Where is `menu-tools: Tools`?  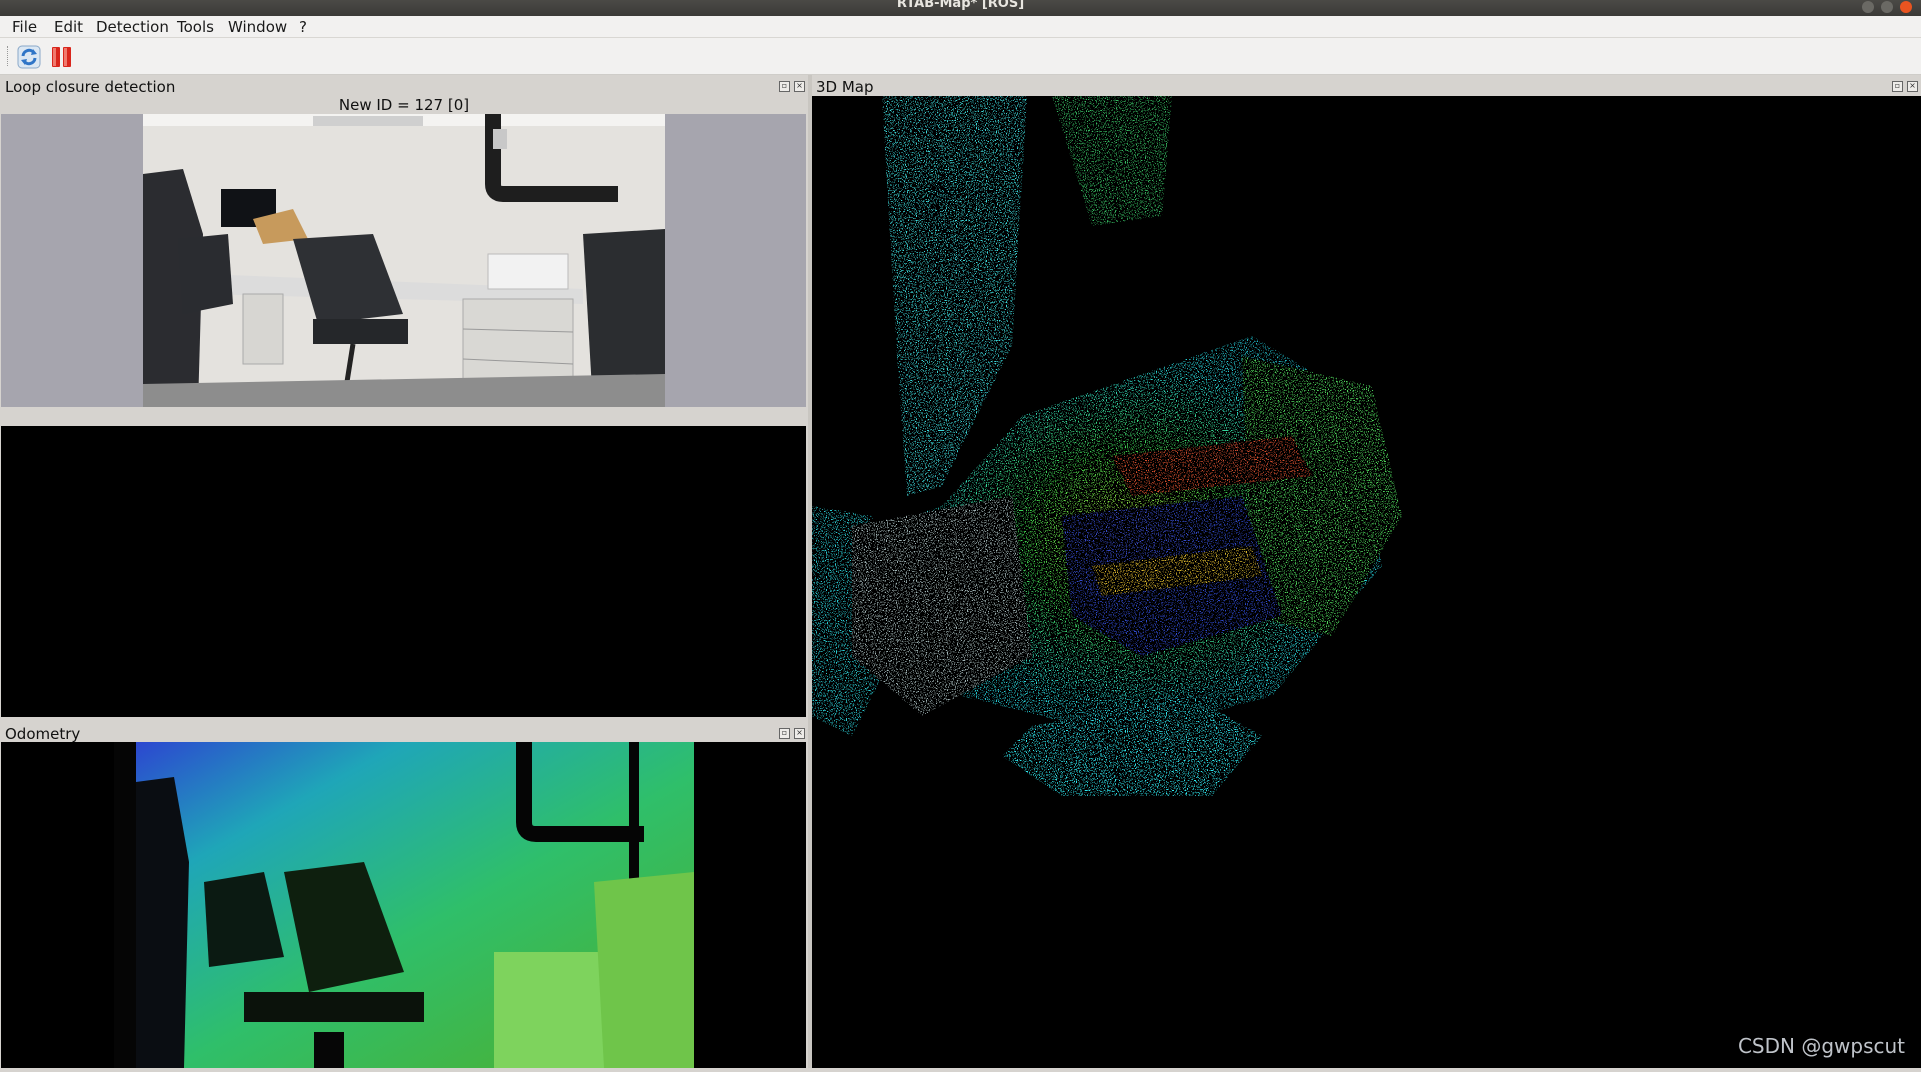 menu-tools: Tools is located at coordinates (195, 27).